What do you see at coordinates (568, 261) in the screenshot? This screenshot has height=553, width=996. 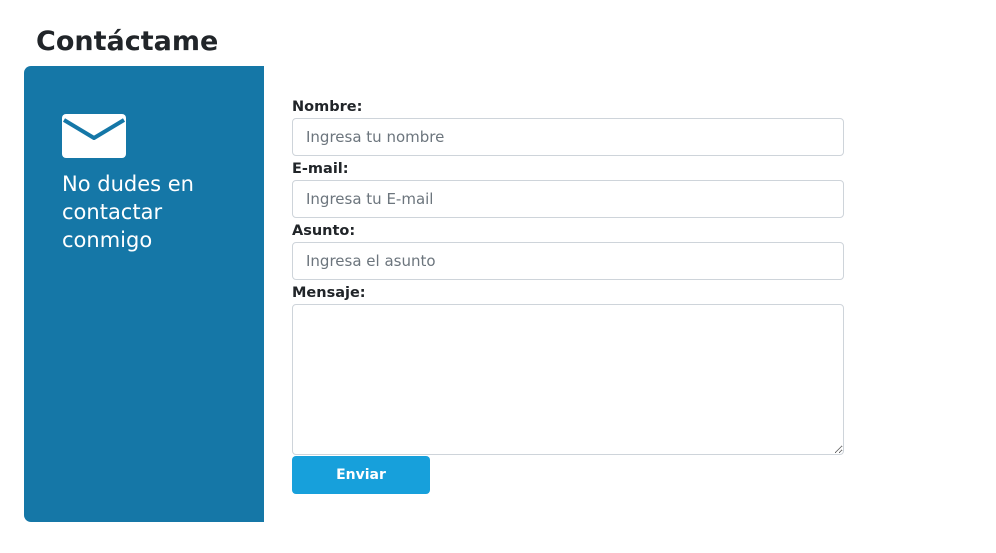 I see `subject-input` at bounding box center [568, 261].